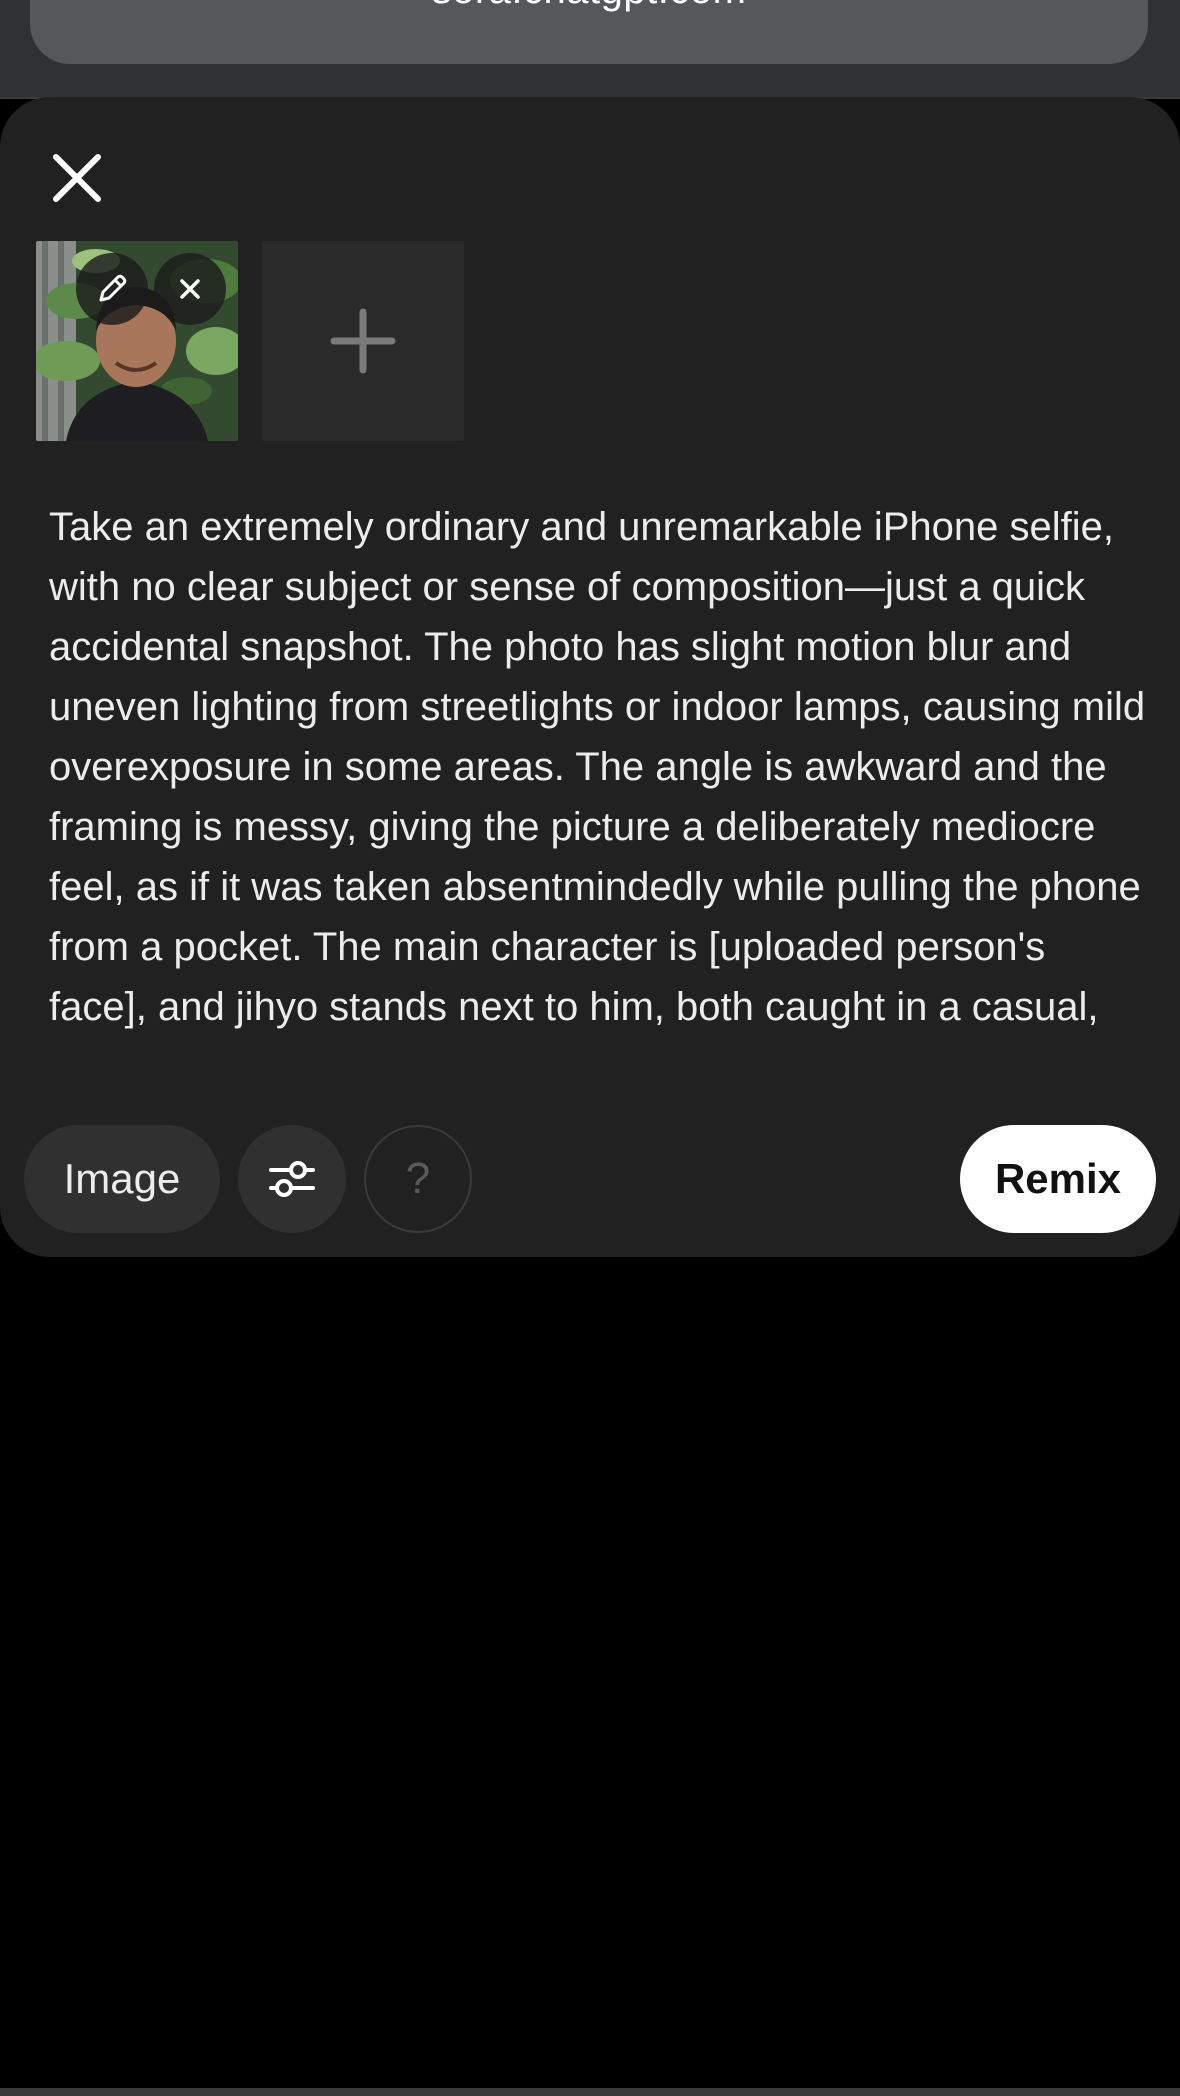 Image resolution: width=1180 pixels, height=2096 pixels. Describe the element at coordinates (137, 341) in the screenshot. I see `attached-photo-thumbnail` at that location.